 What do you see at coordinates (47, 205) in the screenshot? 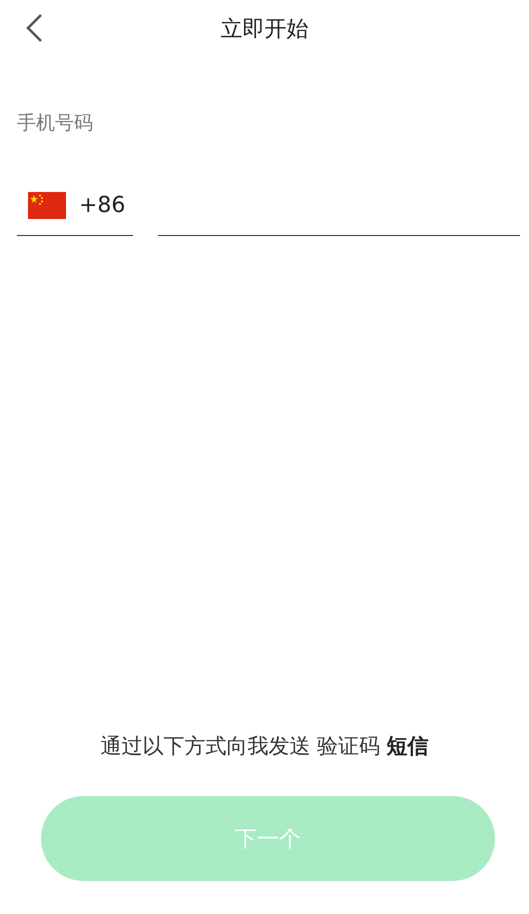
I see `flag-icon` at bounding box center [47, 205].